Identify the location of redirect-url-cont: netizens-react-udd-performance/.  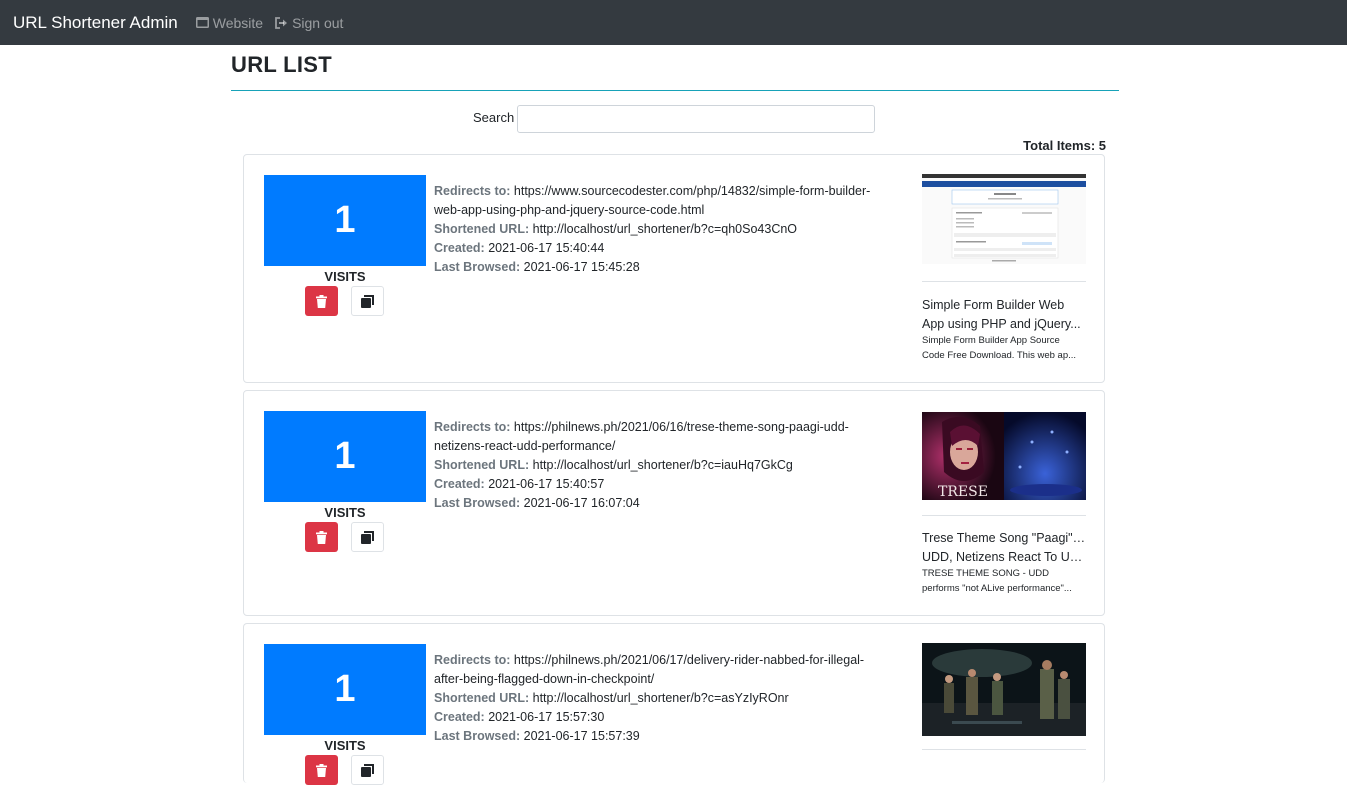
(525, 446).